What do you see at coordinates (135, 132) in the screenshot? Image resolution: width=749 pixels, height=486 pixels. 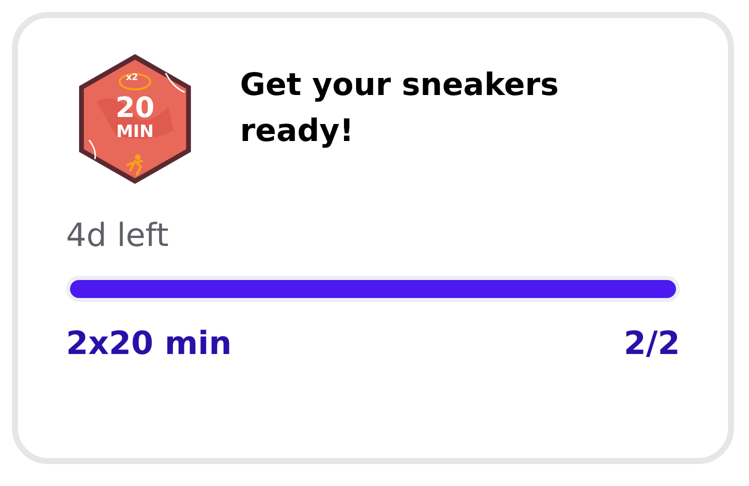 I see `badge-unit: MIN` at bounding box center [135, 132].